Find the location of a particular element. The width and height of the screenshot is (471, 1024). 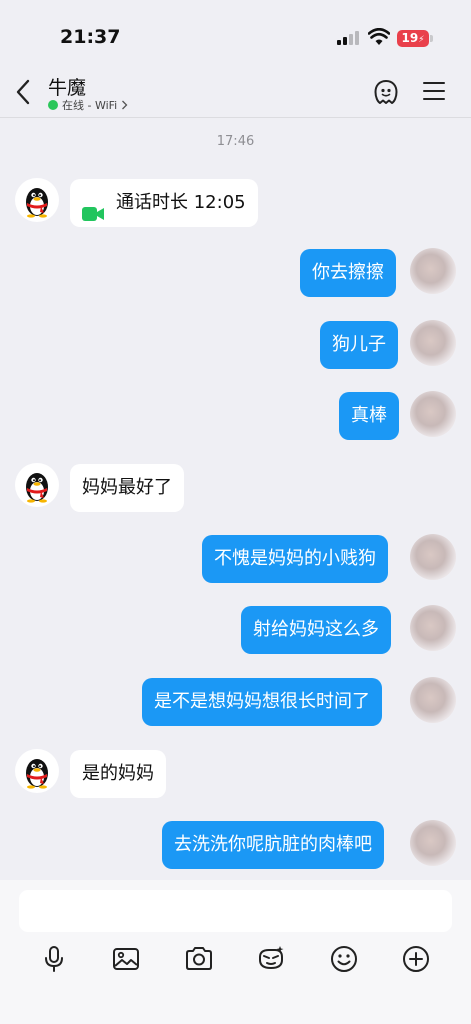

message-bubble-incoming: 通话时长 12:05 is located at coordinates (164, 203).